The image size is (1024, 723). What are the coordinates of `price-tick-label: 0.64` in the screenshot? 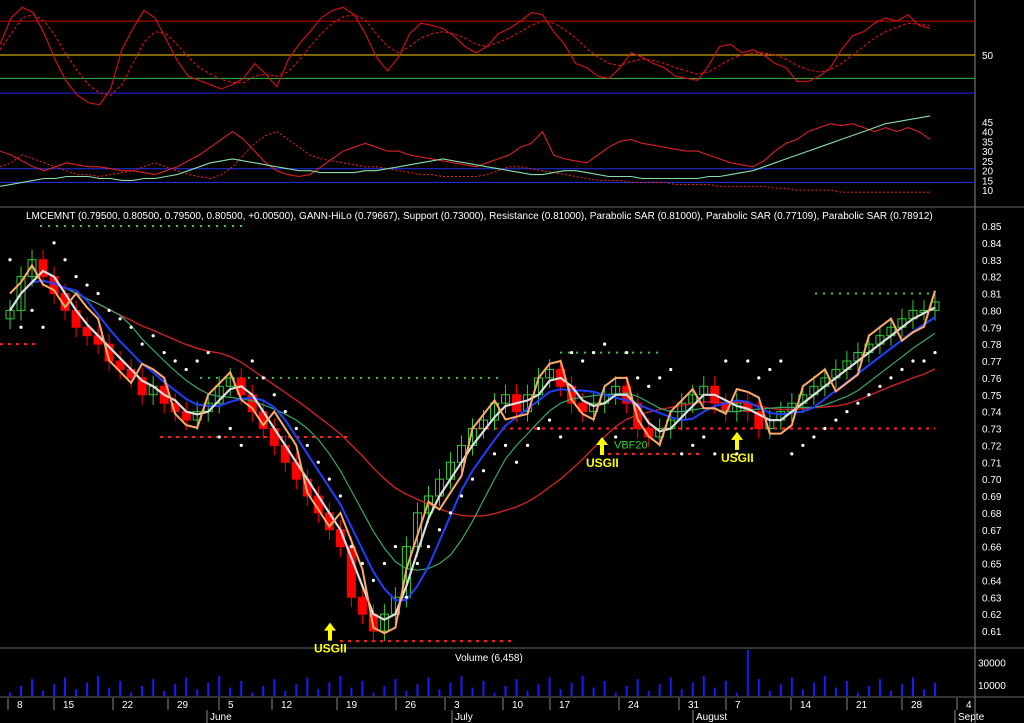 It's located at (992, 581).